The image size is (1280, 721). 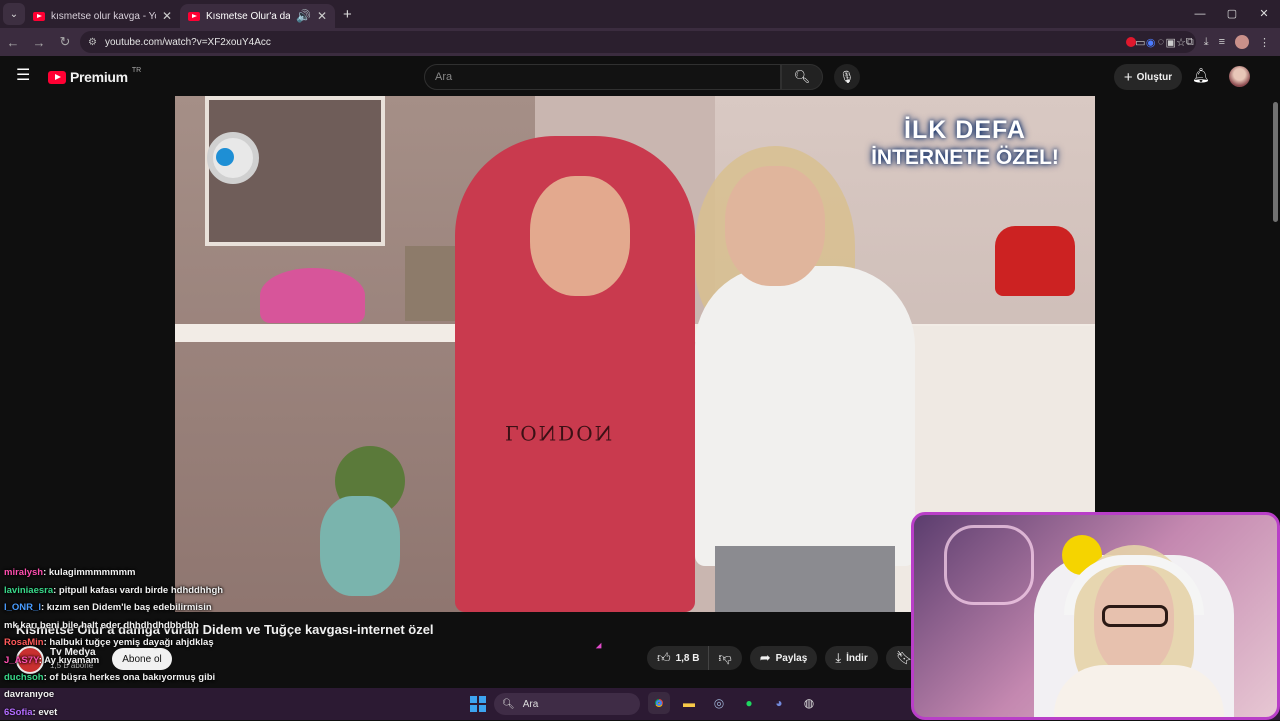 I want to click on video-actions: 👍︎ 1,8 B 👎︎ ➦ Paylaş ⤓ İndir 🔖︎ Ka, so click(x=793, y=658).